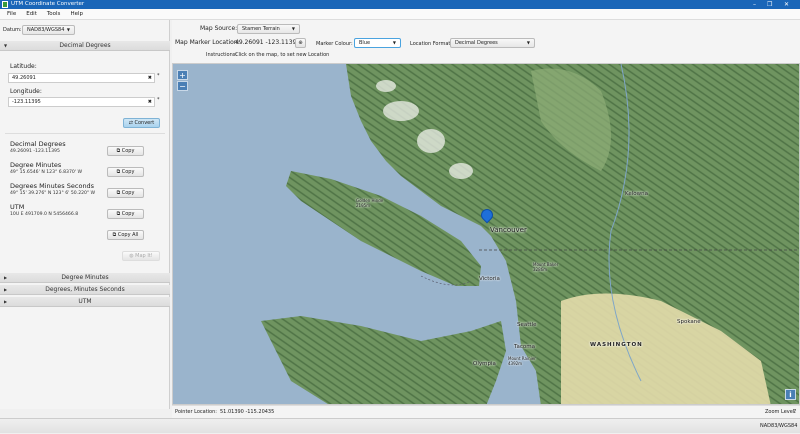 The image size is (800, 434). What do you see at coordinates (219, 28) in the screenshot?
I see `map-source-label: Map Source:` at bounding box center [219, 28].